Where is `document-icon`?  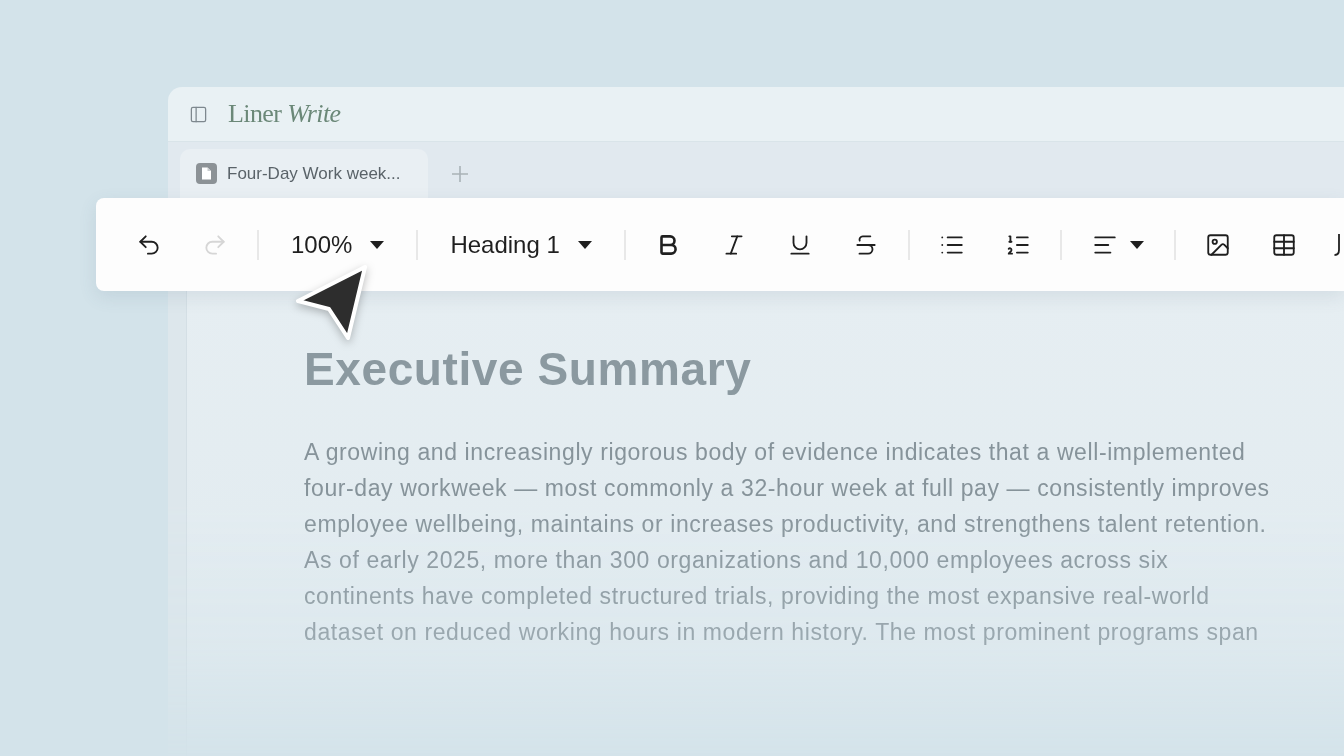 document-icon is located at coordinates (206, 173).